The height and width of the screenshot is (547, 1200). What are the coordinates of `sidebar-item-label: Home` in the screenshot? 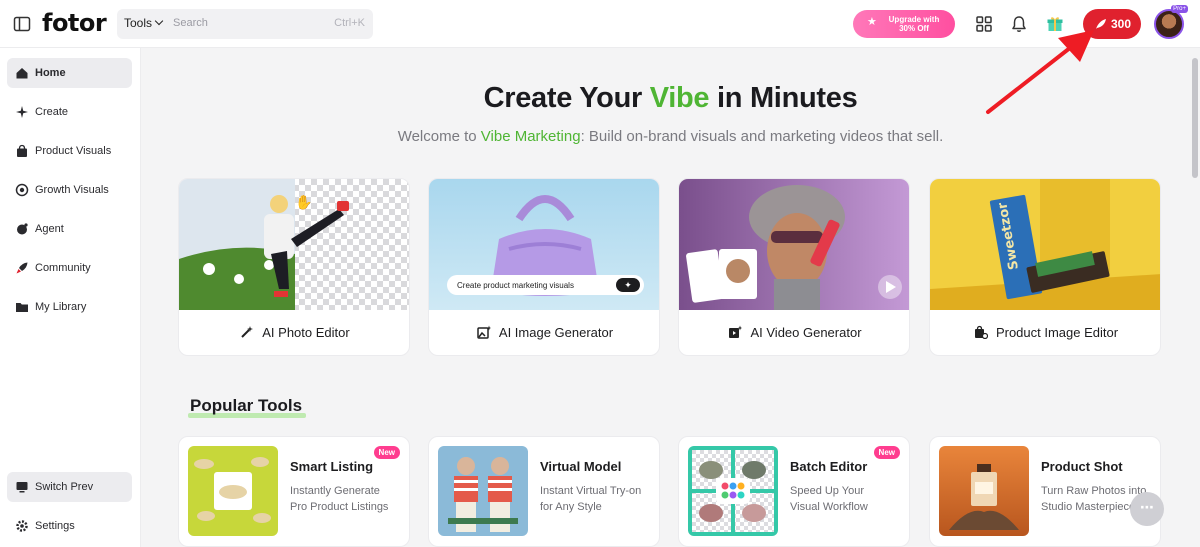 It's located at (50, 73).